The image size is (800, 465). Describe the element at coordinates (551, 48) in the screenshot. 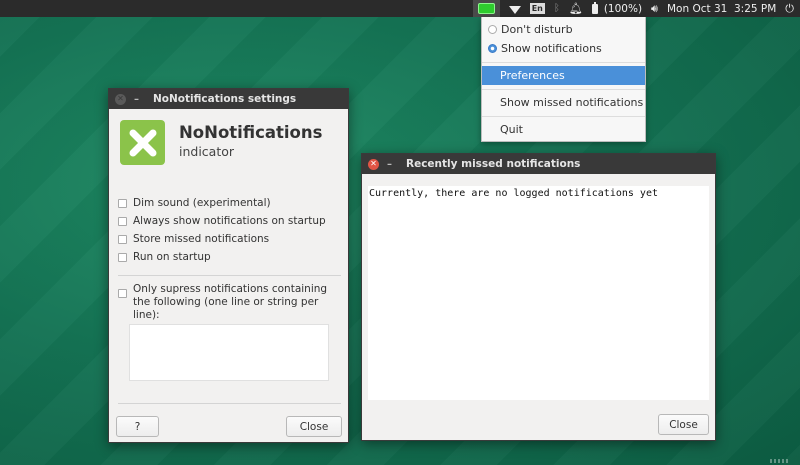

I see `menu-radio-label: Show notifications` at that location.